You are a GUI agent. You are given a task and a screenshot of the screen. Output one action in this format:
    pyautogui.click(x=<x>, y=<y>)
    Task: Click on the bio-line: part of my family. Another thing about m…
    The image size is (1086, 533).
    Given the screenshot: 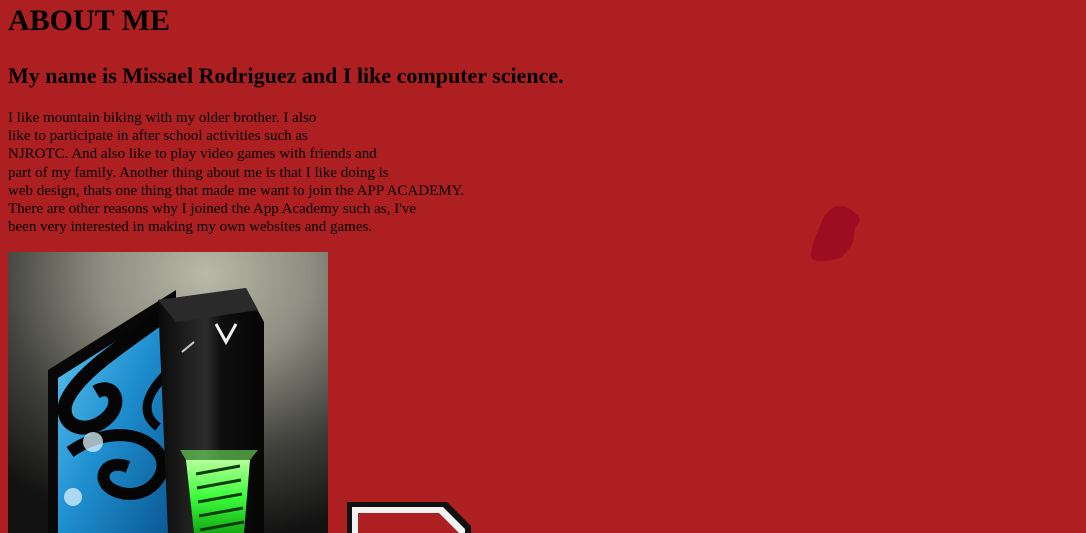 What is the action you would take?
    pyautogui.click(x=198, y=172)
    